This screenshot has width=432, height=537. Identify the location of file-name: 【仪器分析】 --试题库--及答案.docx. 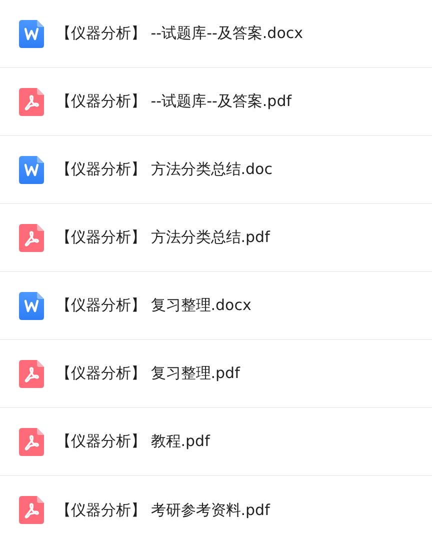
(180, 33).